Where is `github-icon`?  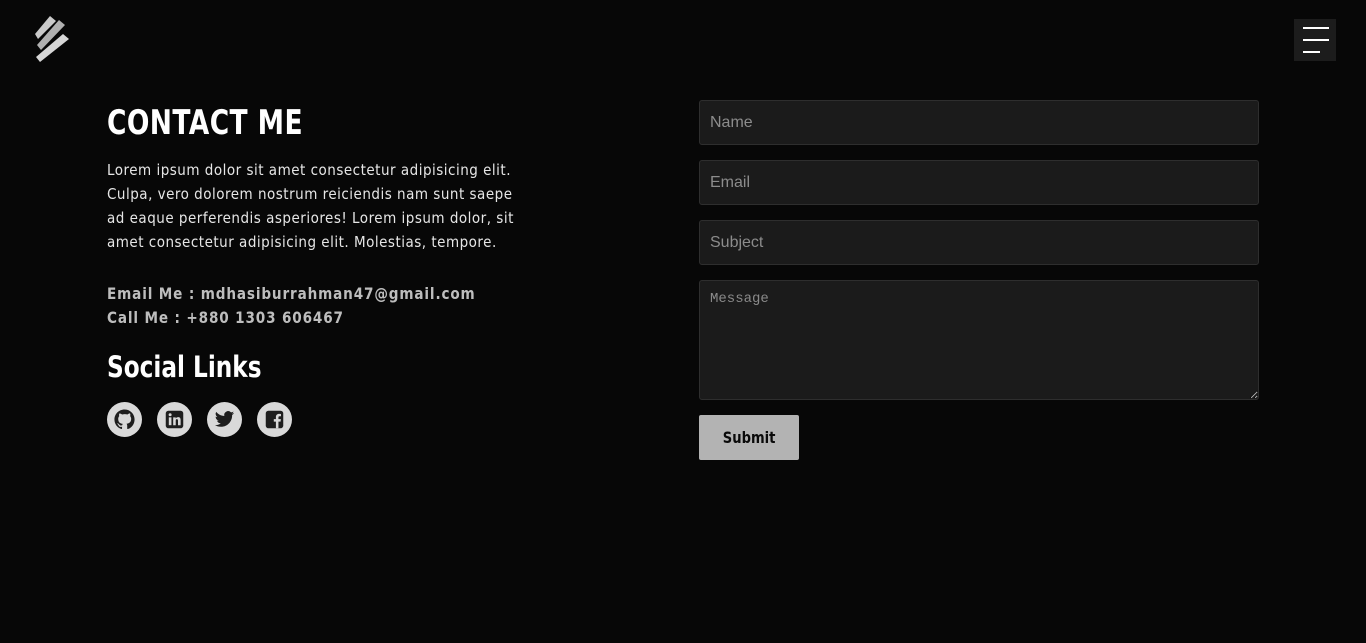
github-icon is located at coordinates (124, 419).